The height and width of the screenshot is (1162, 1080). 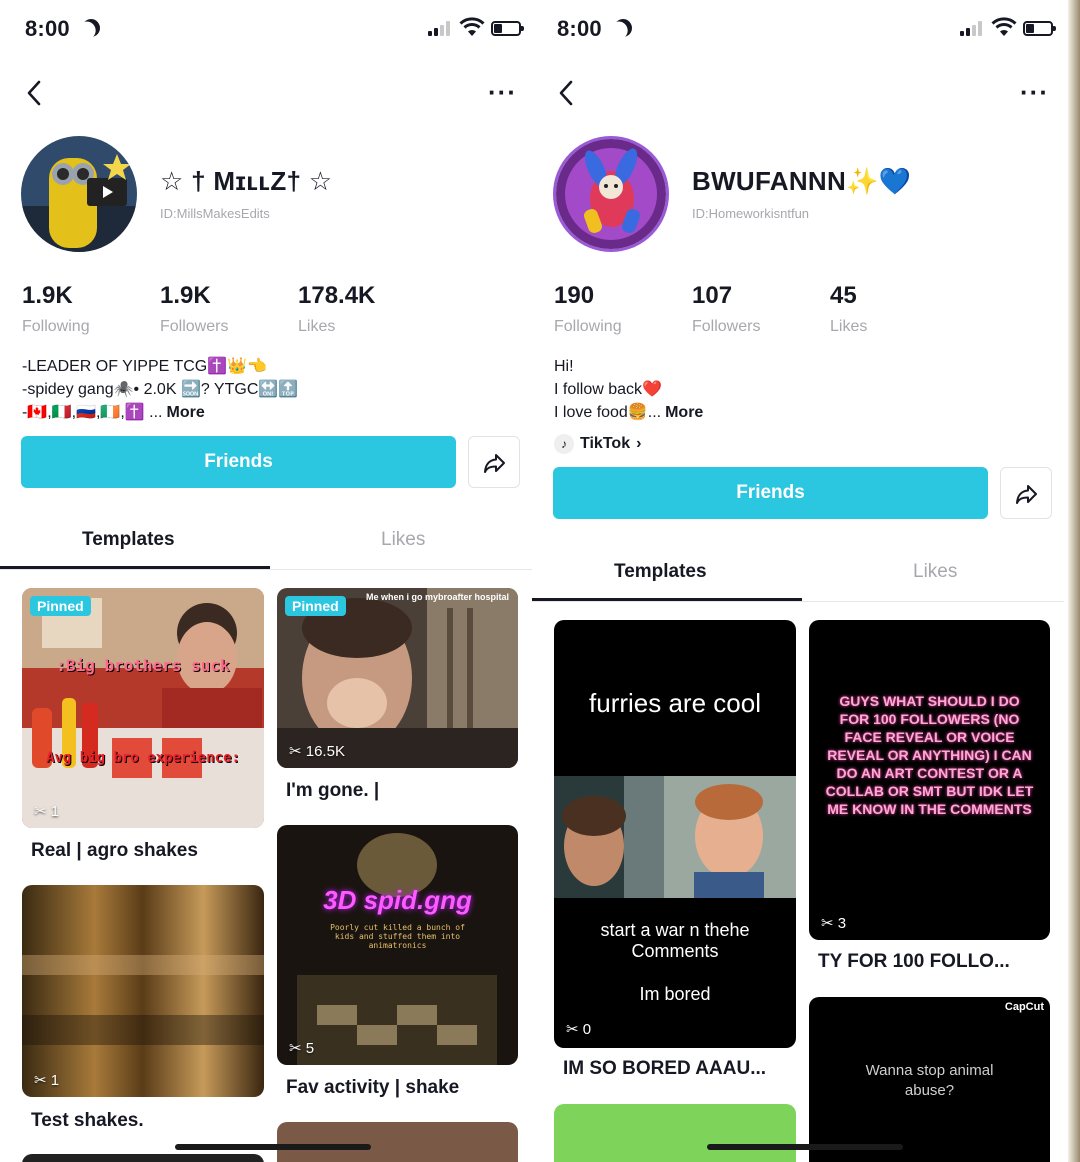 I want to click on following-count: 190, so click(x=574, y=296).